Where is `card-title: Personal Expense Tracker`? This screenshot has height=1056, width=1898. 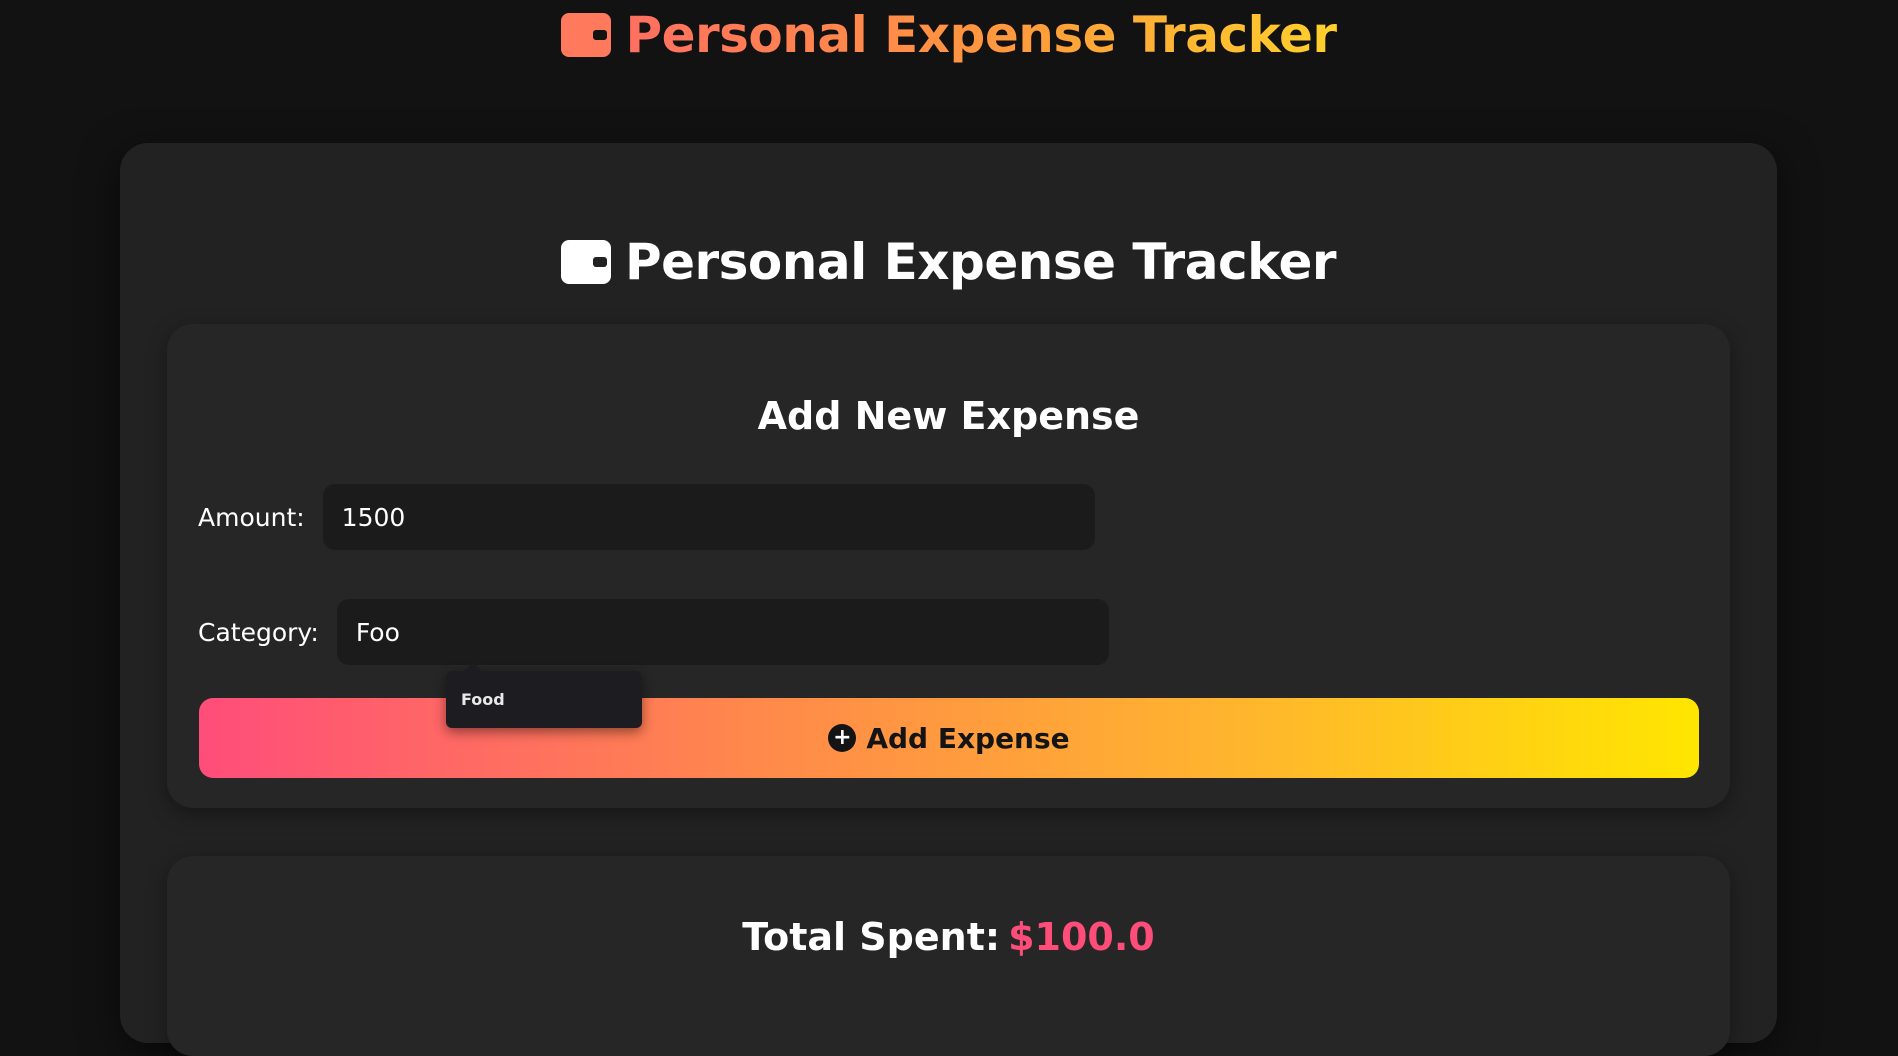 card-title: Personal Expense Tracker is located at coordinates (948, 262).